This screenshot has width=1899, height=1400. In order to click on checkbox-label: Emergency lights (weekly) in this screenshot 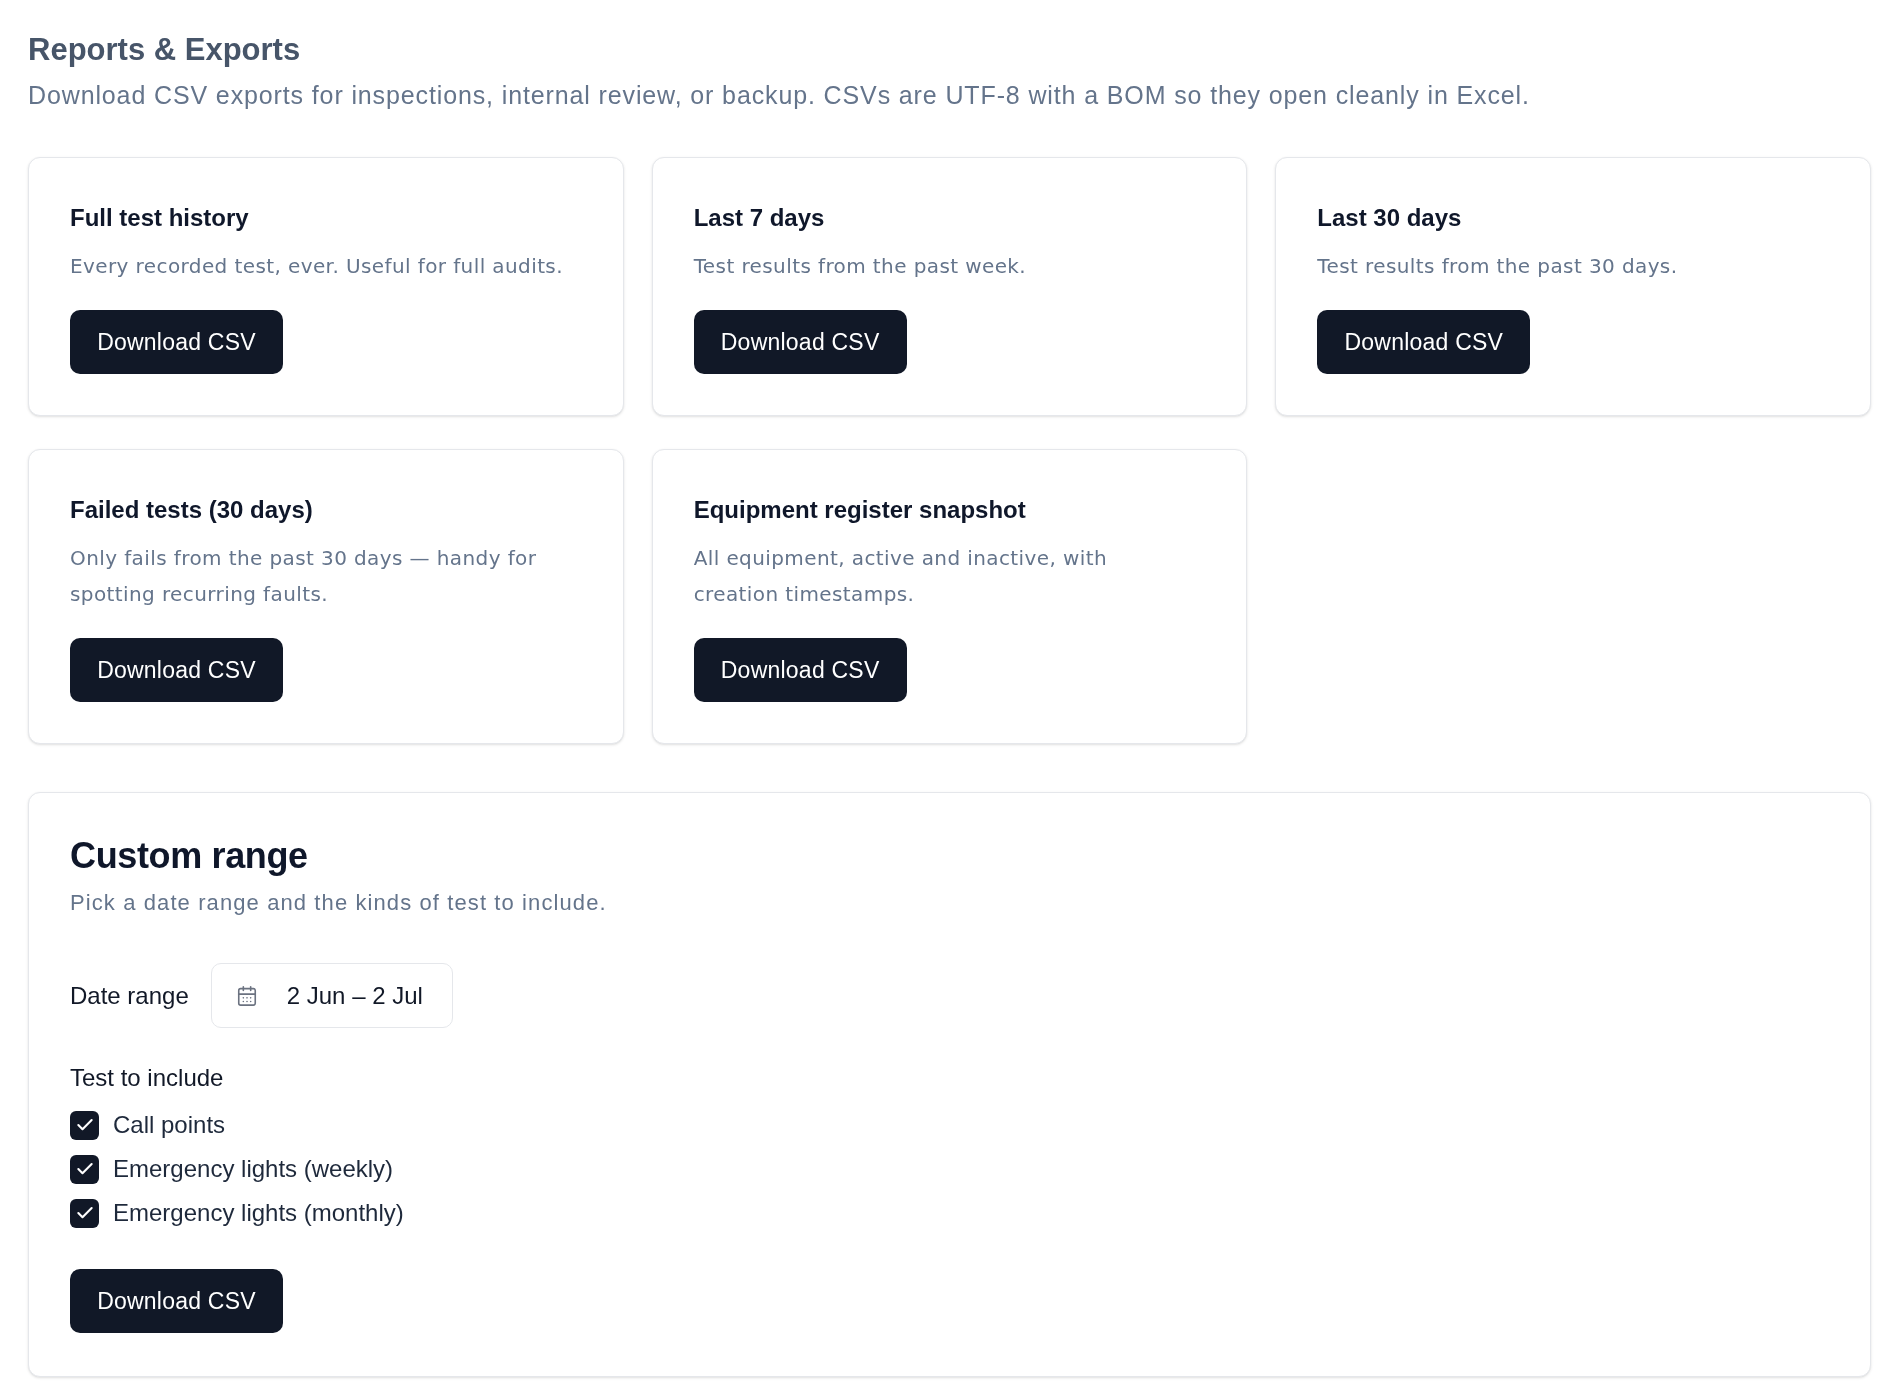, I will do `click(253, 1169)`.